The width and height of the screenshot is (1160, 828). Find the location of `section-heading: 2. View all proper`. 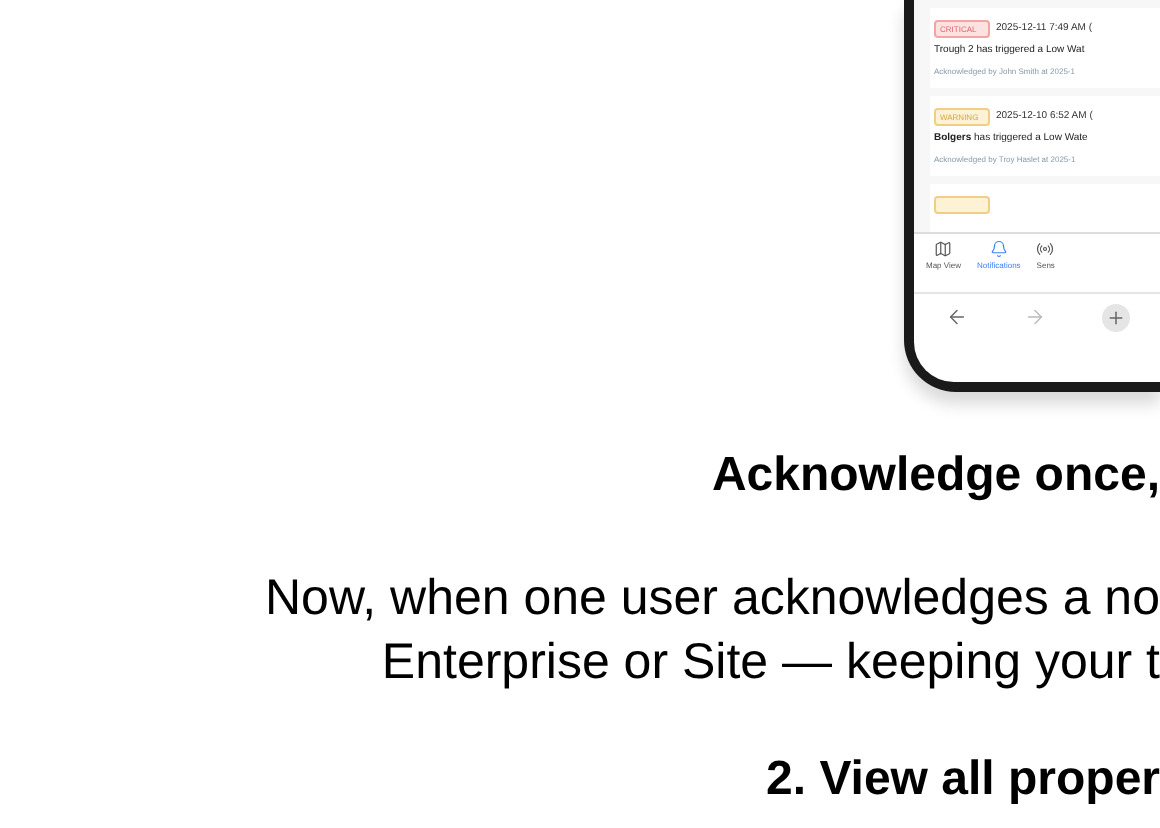

section-heading: 2. View all proper is located at coordinates (962, 780).